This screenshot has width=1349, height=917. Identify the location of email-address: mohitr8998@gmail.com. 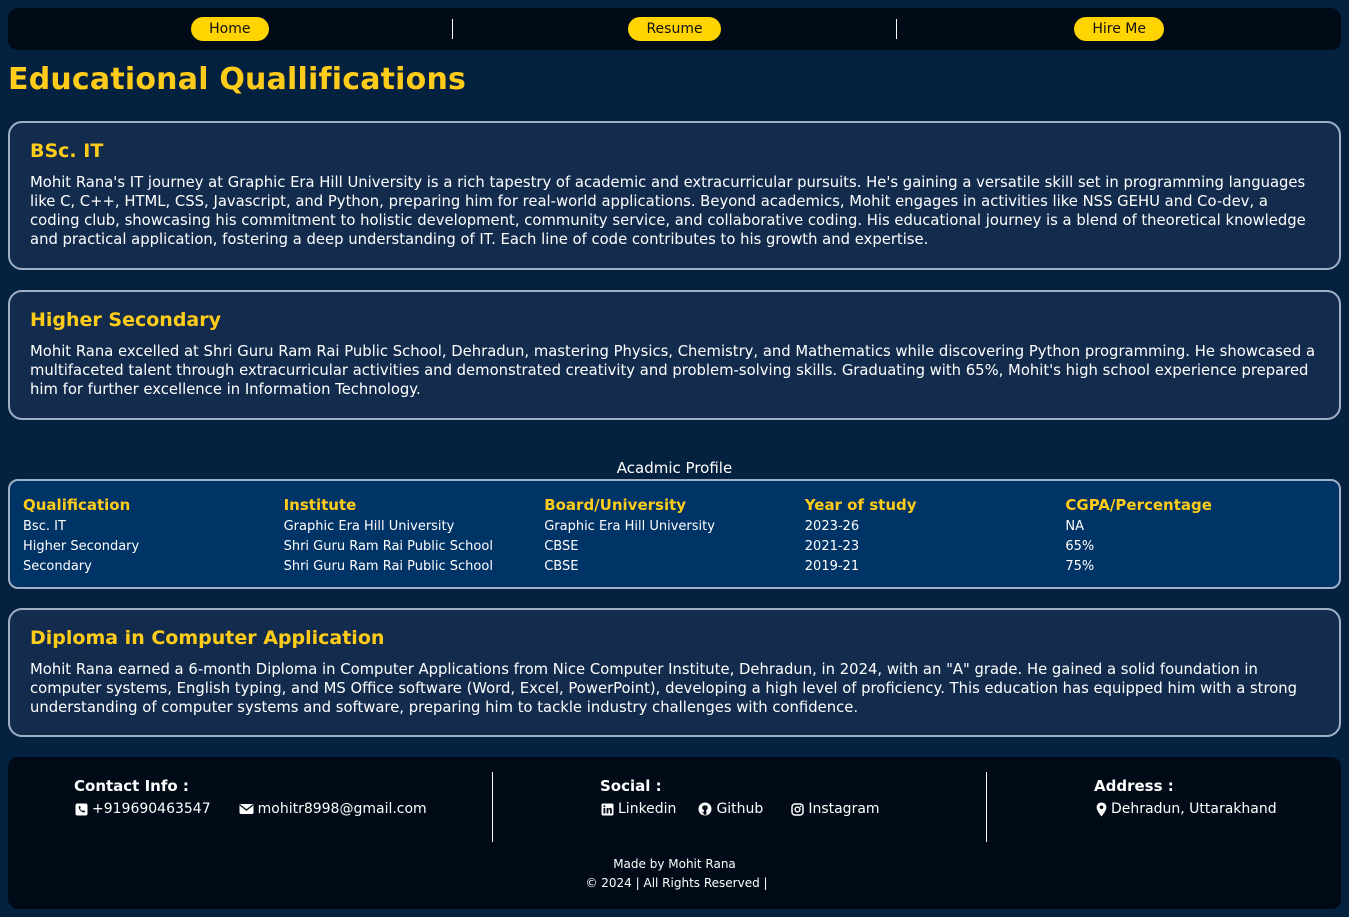
(342, 809).